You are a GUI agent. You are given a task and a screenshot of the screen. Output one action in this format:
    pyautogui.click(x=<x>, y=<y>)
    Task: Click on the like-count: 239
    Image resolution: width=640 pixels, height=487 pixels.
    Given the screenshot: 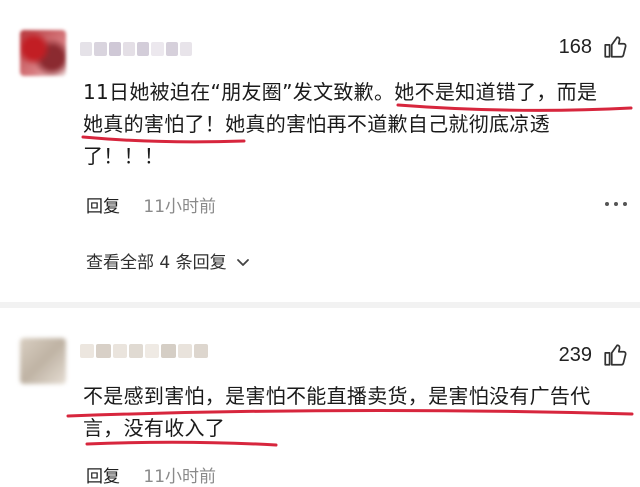 What is the action you would take?
    pyautogui.click(x=575, y=355)
    